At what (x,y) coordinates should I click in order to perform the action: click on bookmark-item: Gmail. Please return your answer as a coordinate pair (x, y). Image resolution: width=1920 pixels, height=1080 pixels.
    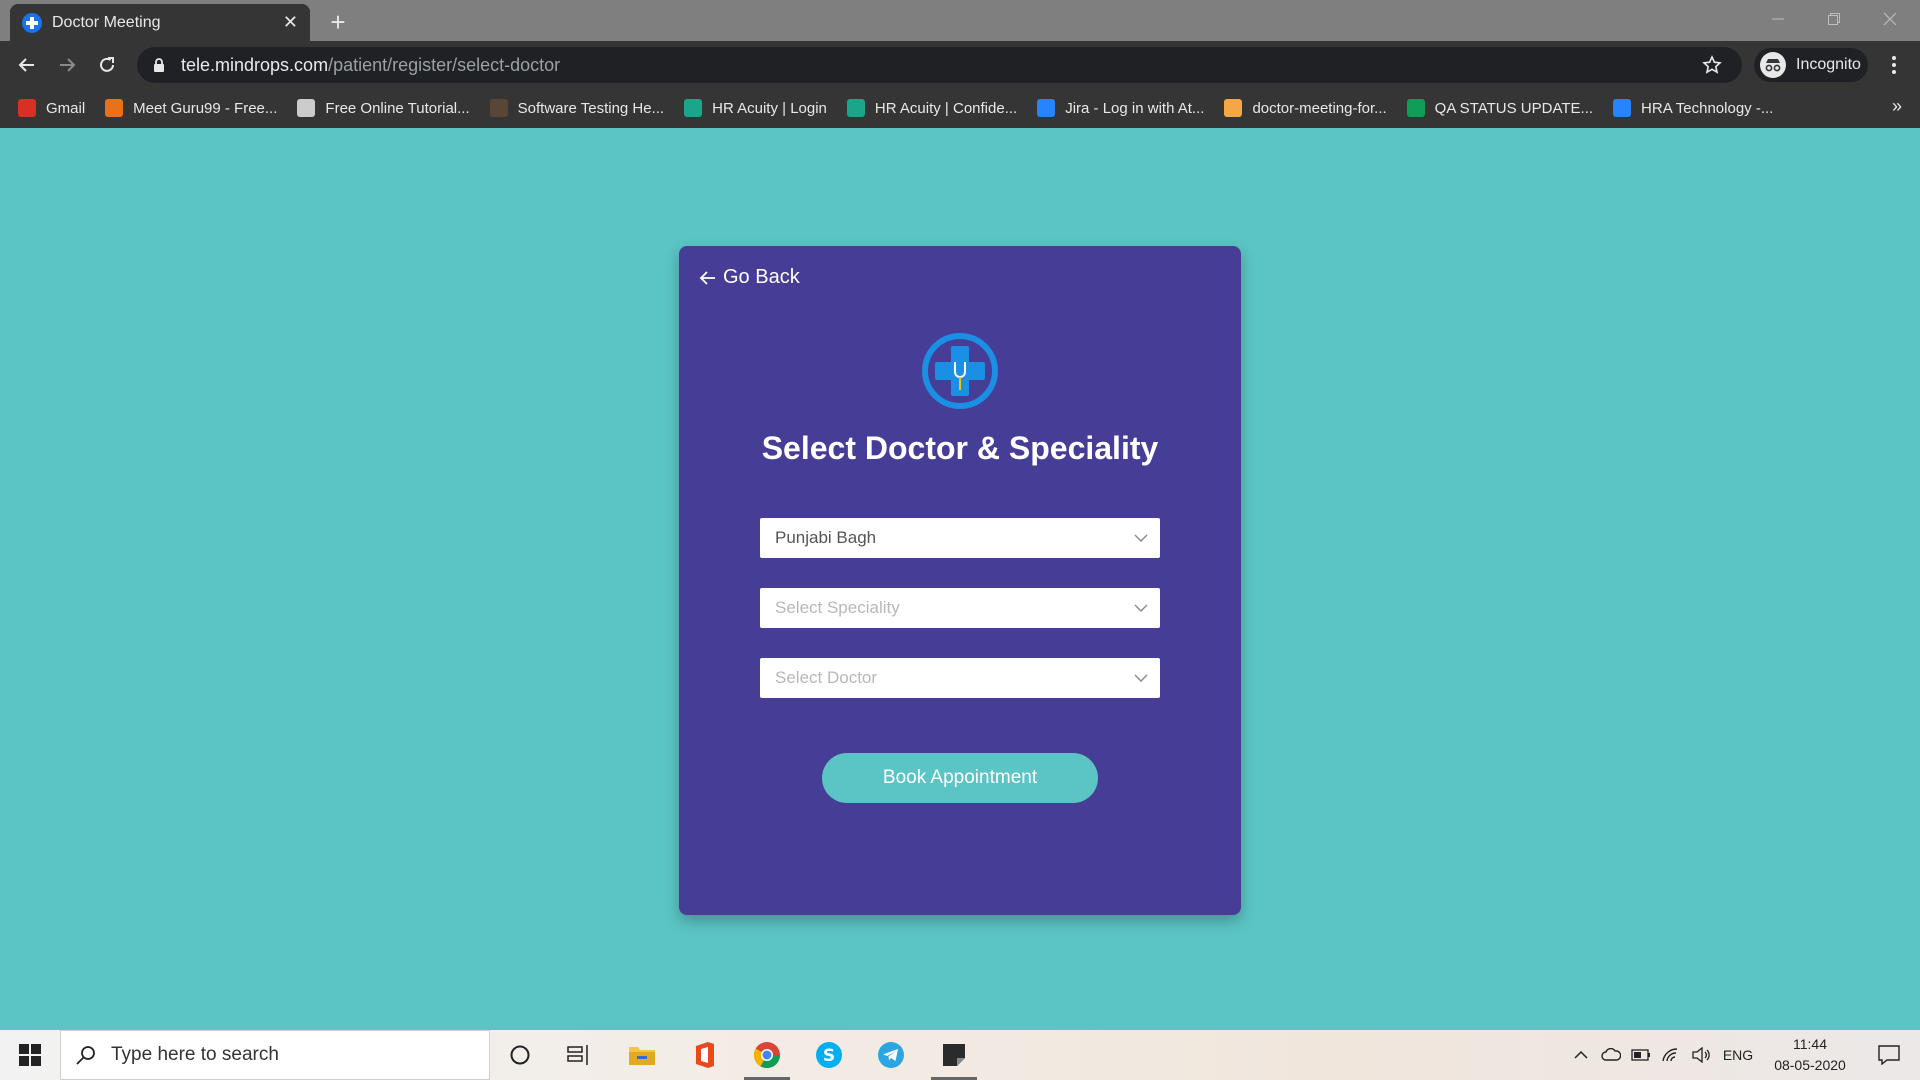
    Looking at the image, I should click on (51, 108).